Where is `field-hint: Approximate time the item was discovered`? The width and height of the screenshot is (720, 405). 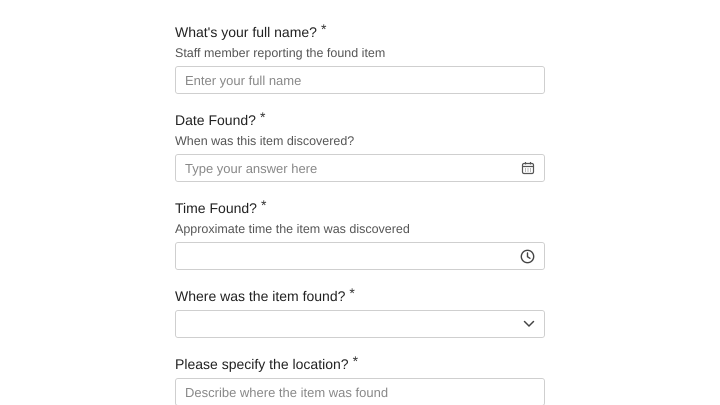
field-hint: Approximate time the item was discovered is located at coordinates (293, 229).